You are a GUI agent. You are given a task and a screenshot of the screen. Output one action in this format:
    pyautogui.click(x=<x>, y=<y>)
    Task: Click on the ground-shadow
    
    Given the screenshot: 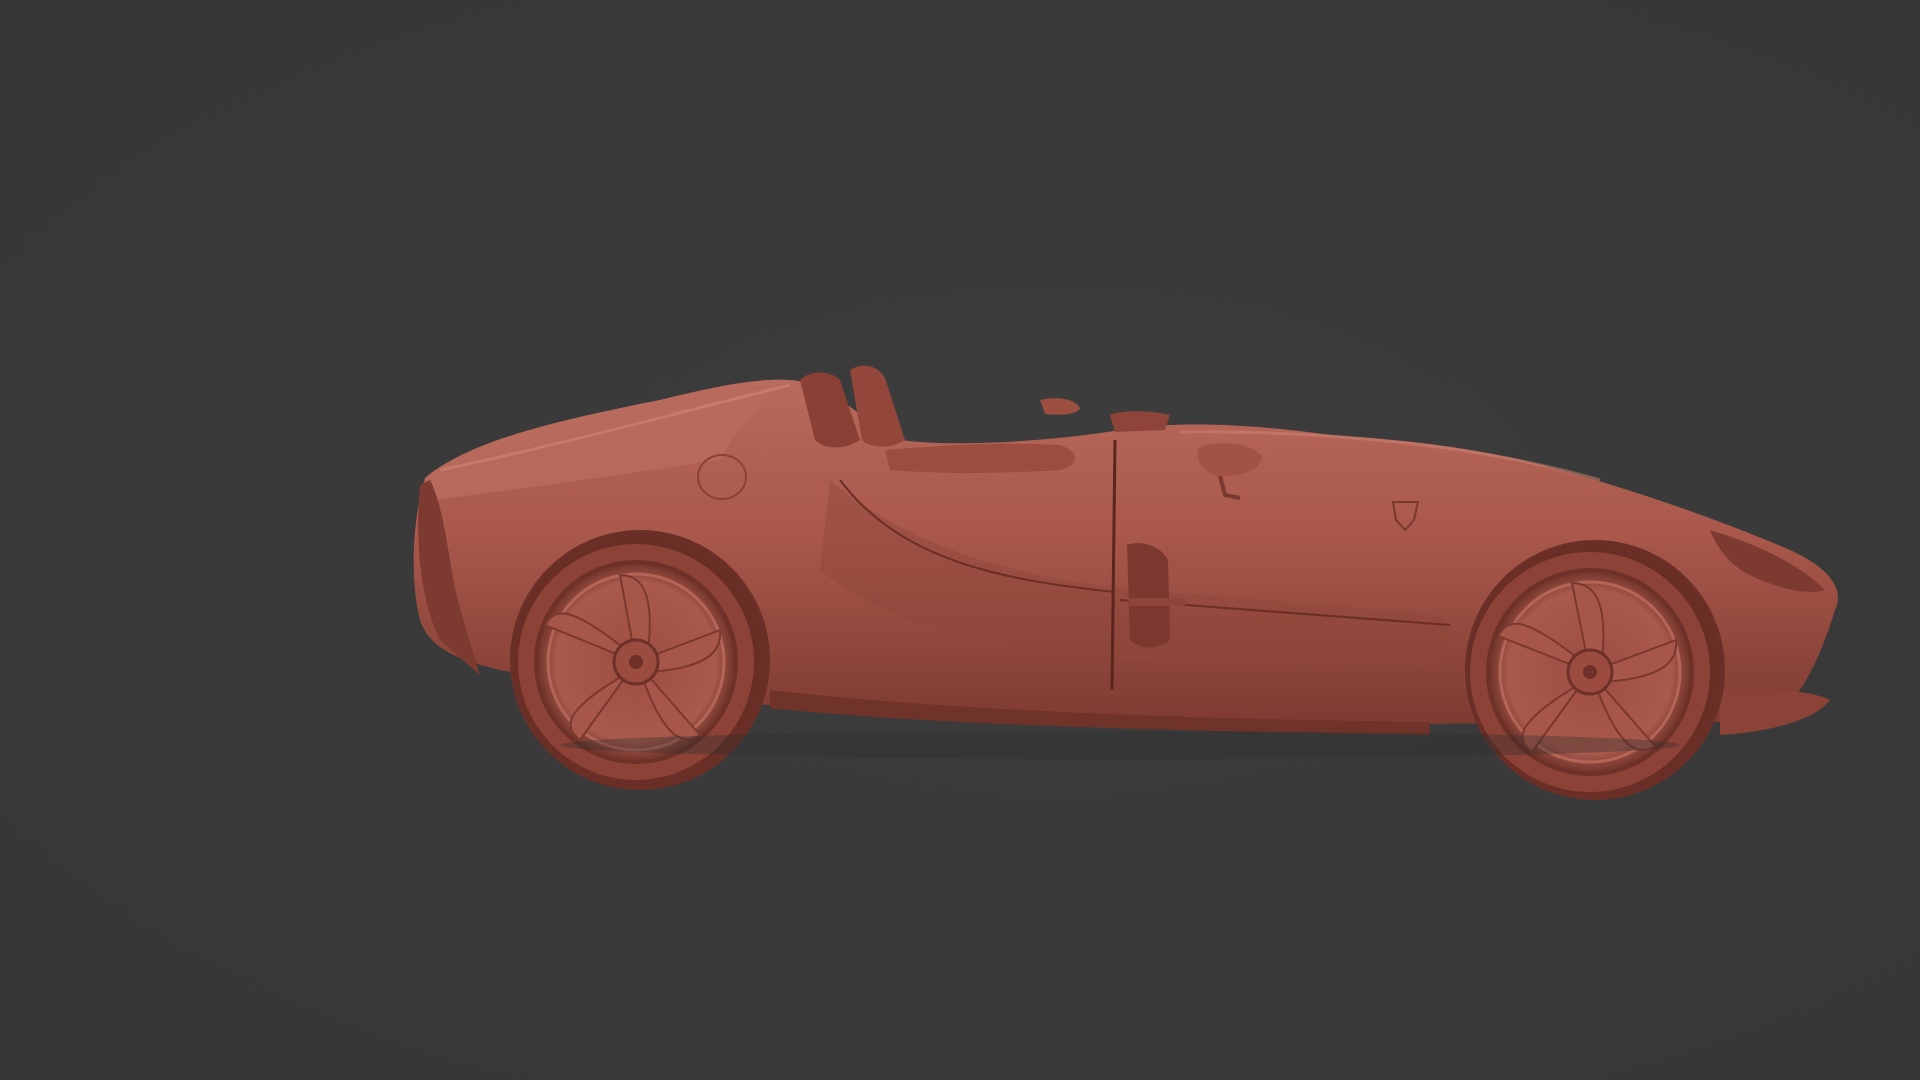 What is the action you would take?
    pyautogui.click(x=1120, y=745)
    